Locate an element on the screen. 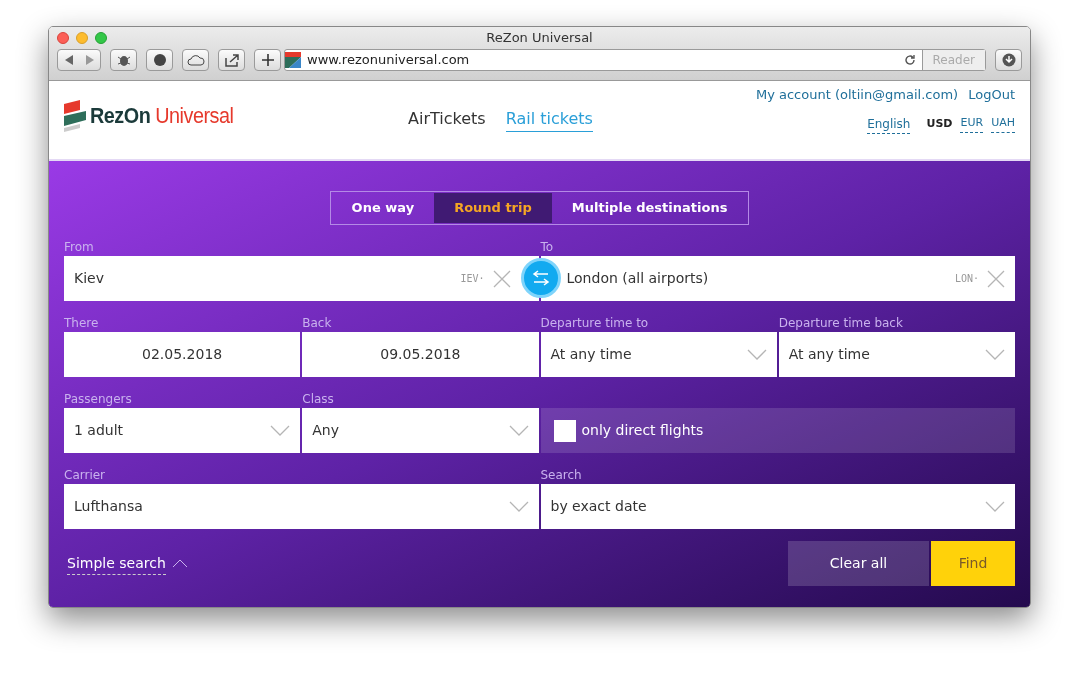  circle-icon is located at coordinates (159, 60).